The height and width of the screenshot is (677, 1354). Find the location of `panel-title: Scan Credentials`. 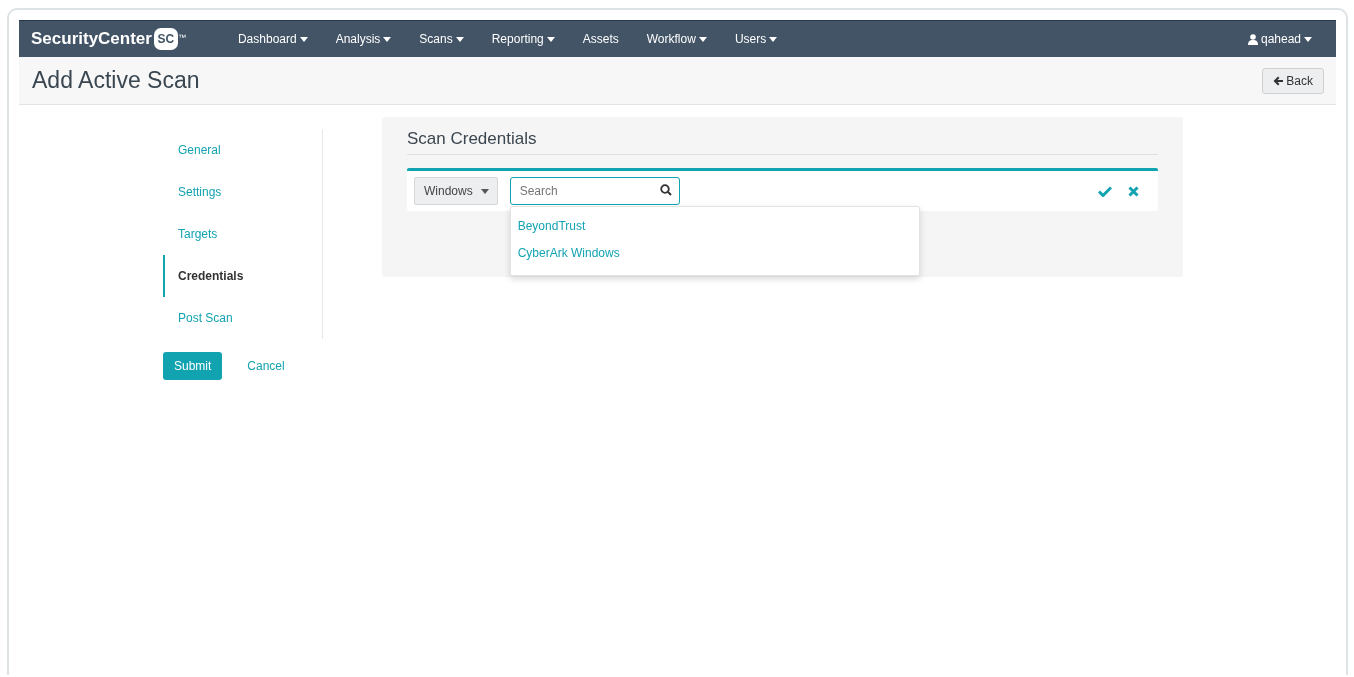

panel-title: Scan Credentials is located at coordinates (782, 142).